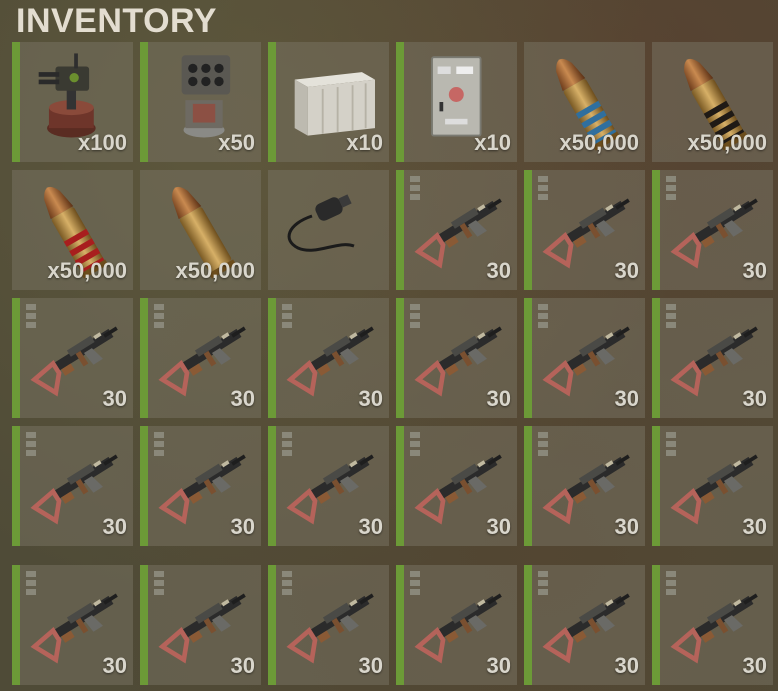 This screenshot has width=778, height=691. I want to click on inventory-slot, so click(328, 230).